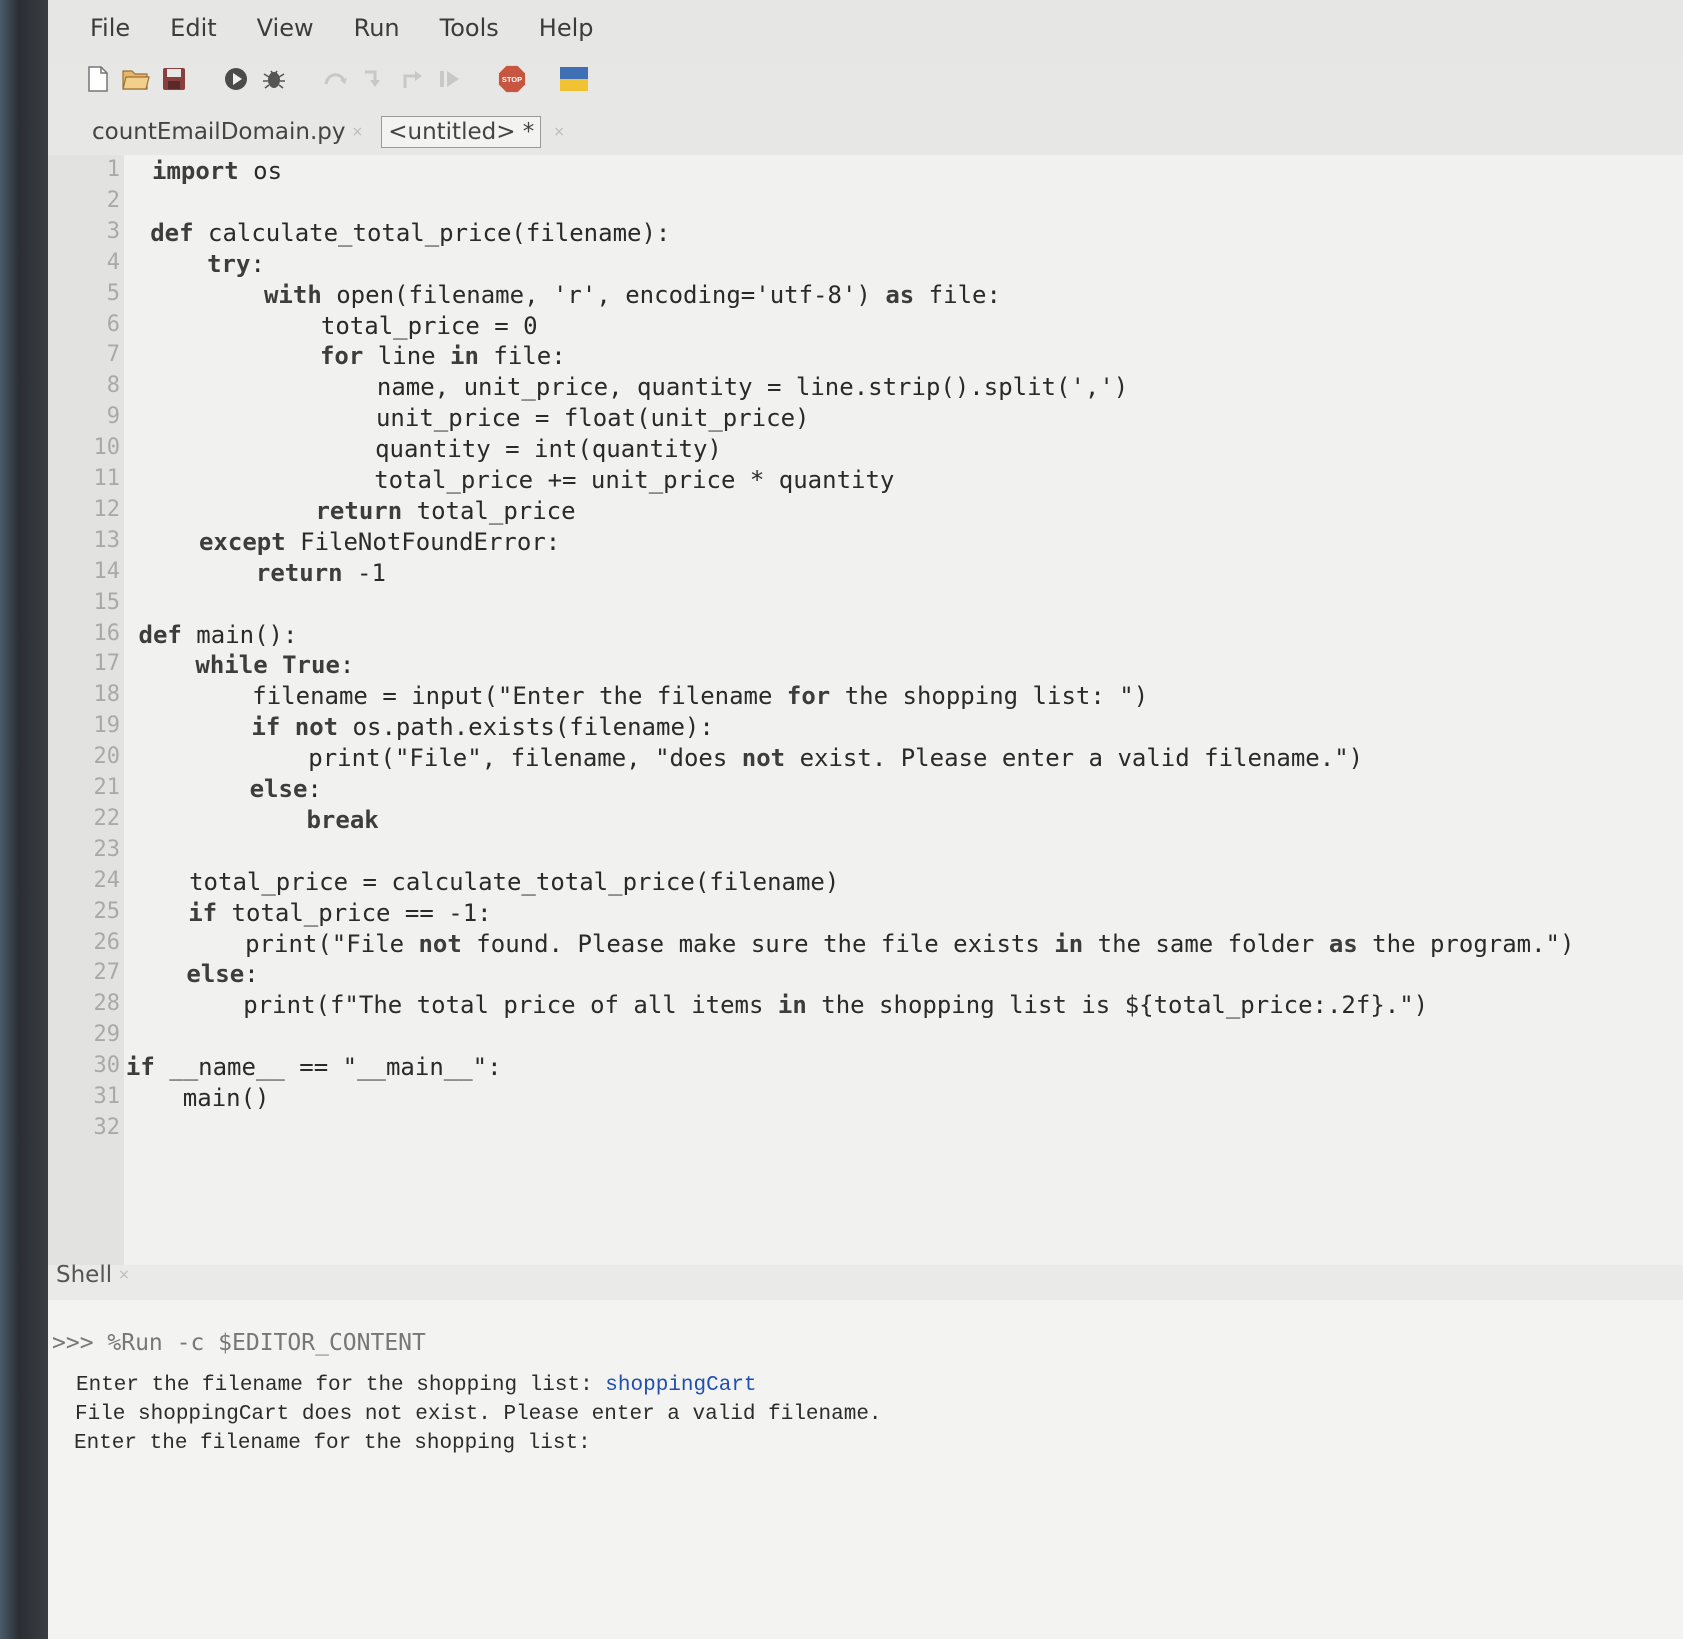  What do you see at coordinates (107, 509) in the screenshot?
I see `line-number: 12` at bounding box center [107, 509].